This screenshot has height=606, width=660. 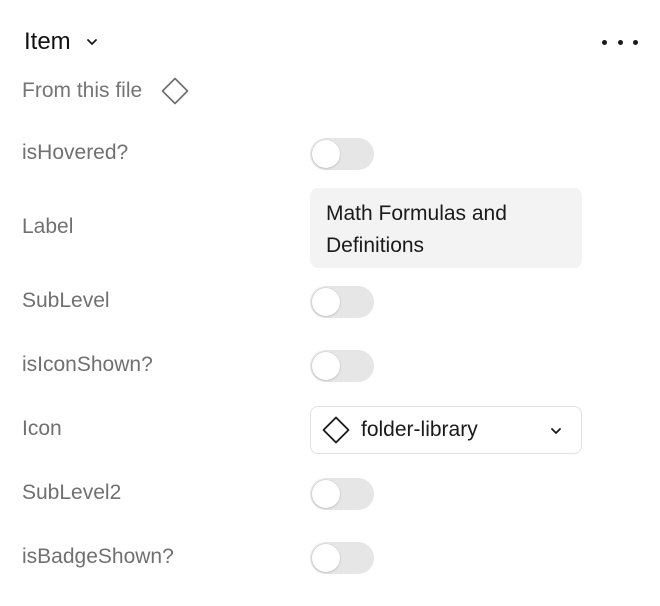 I want to click on property-row-label: Label Math Formulas and Definitions, so click(x=322, y=228).